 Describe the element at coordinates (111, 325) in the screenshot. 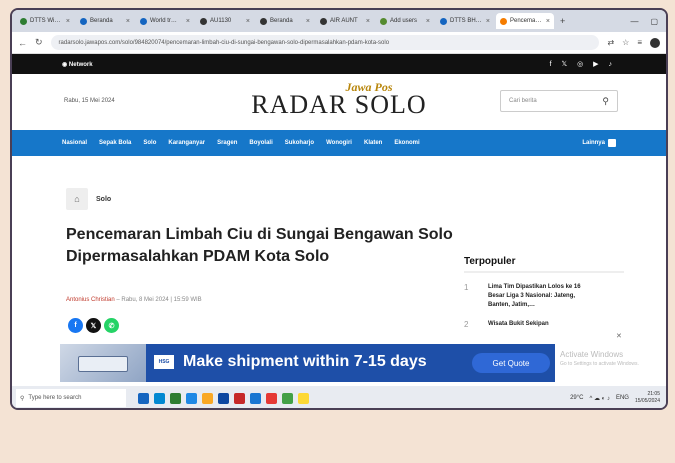

I see `whatsapp-share-icon: ✆` at that location.